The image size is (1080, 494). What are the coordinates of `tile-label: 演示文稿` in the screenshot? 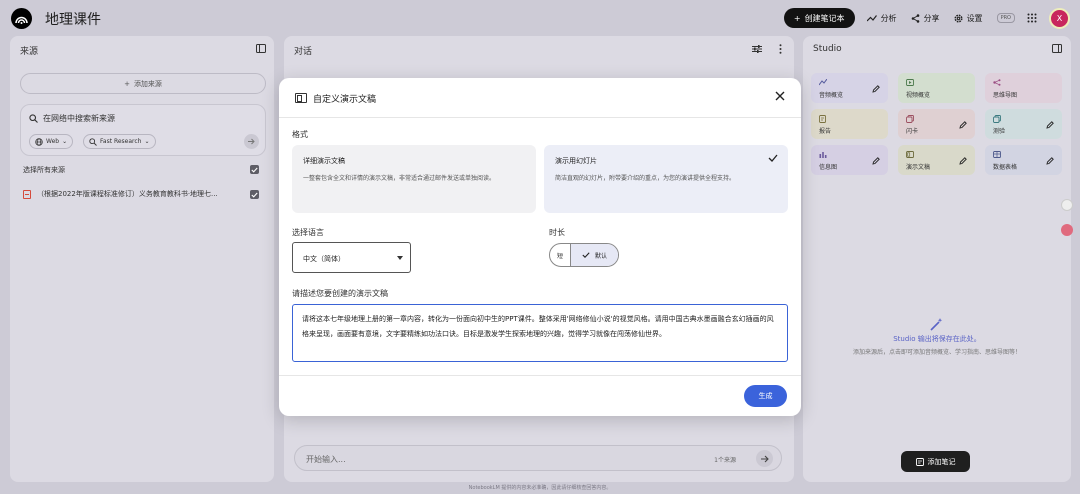 It's located at (918, 167).